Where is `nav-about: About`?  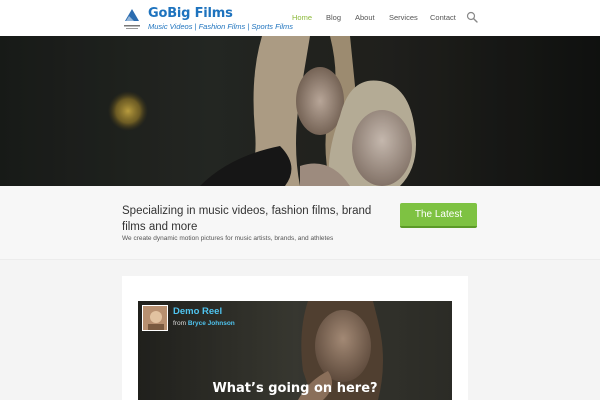 nav-about: About is located at coordinates (365, 17).